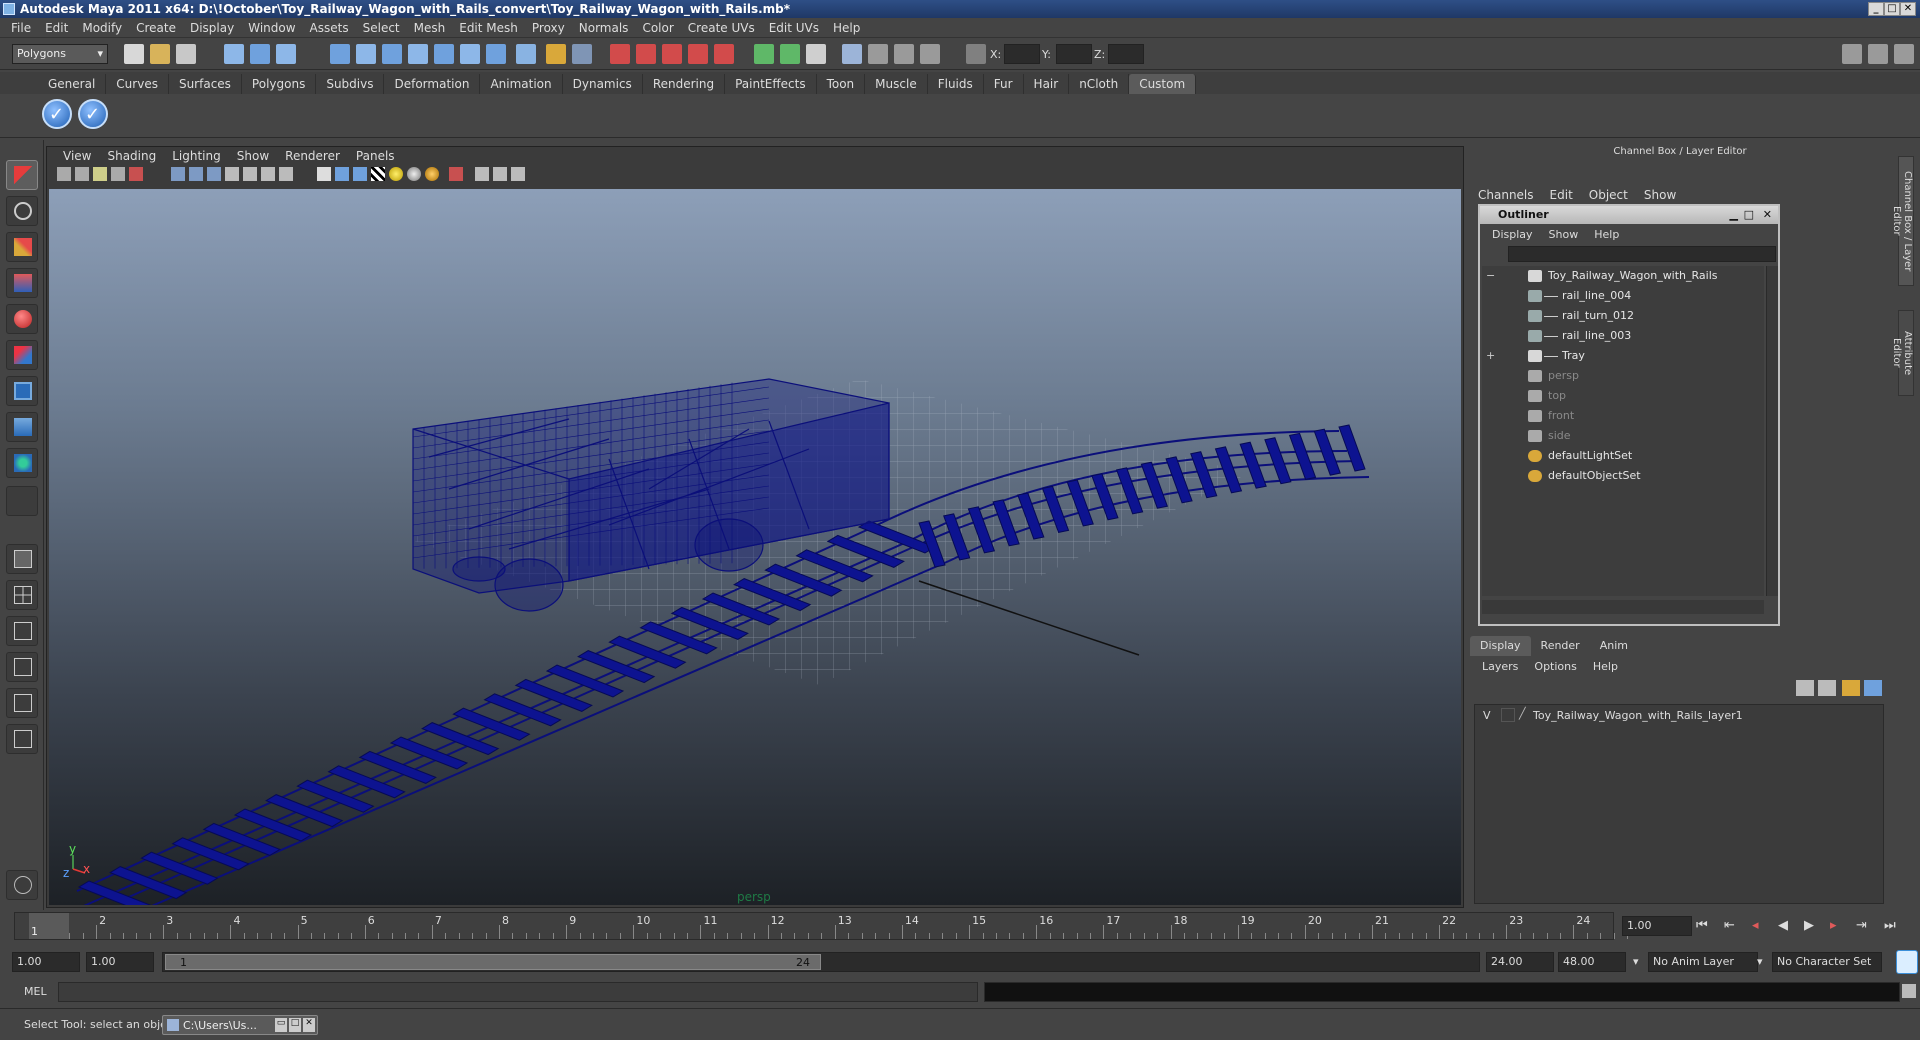 The width and height of the screenshot is (1920, 1040). I want to click on bookmark-icon, so click(100, 174).